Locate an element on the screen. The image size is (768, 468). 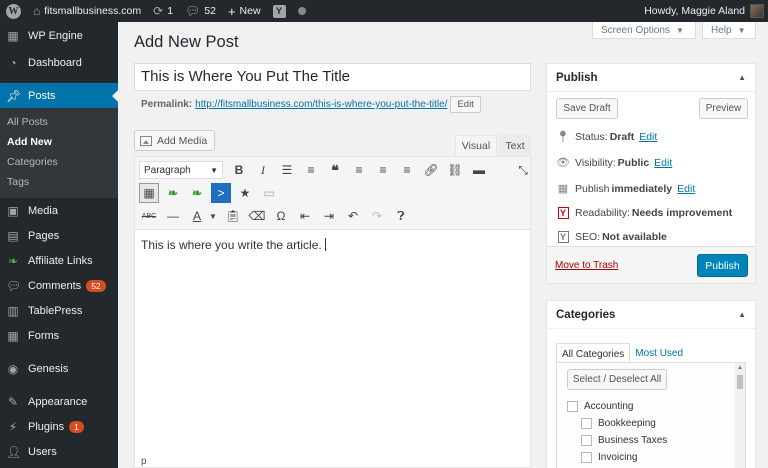
sidebar-item-users: 👤︎ Users is located at coordinates (59, 451).